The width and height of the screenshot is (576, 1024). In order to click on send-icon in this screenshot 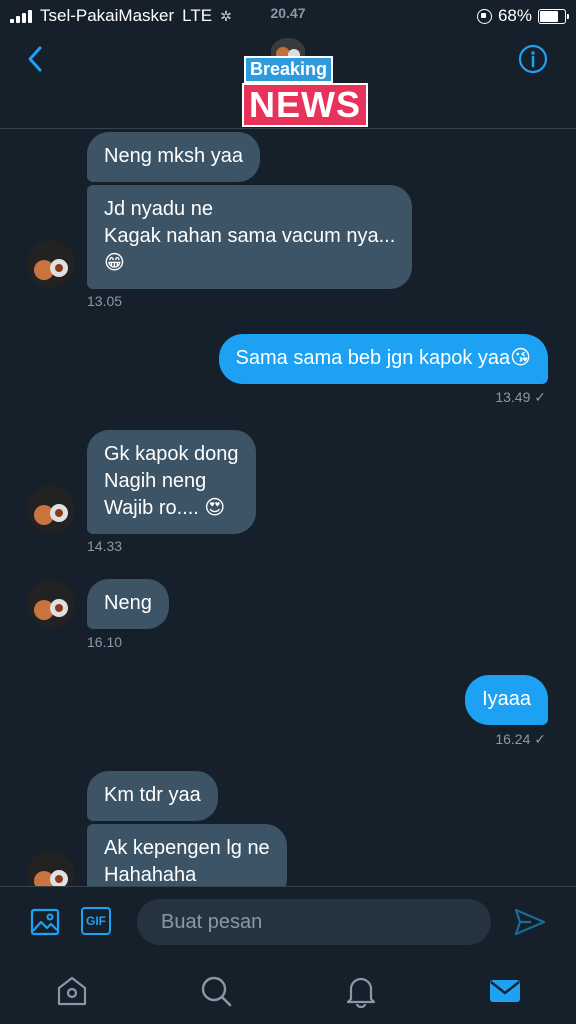, I will do `click(530, 922)`.